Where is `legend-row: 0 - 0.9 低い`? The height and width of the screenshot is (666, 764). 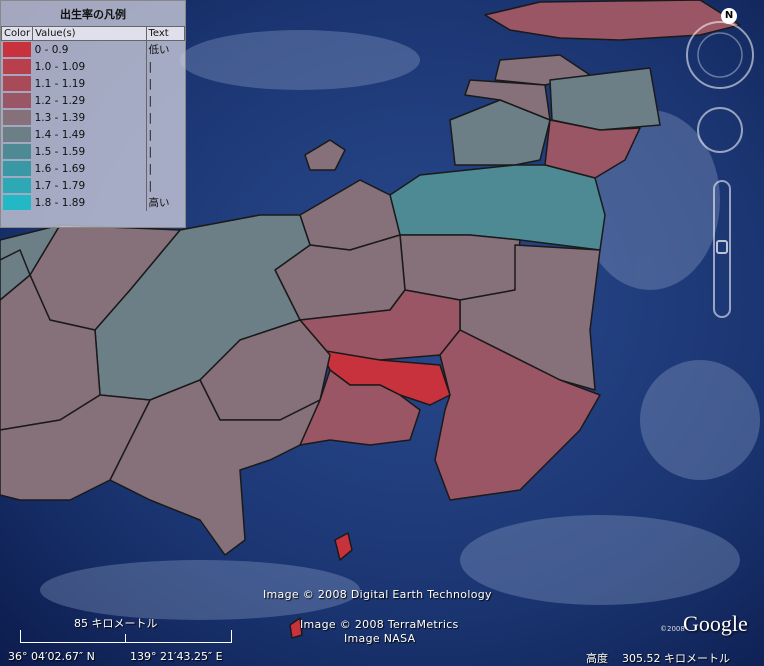 legend-row: 0 - 0.9 低い is located at coordinates (93, 49).